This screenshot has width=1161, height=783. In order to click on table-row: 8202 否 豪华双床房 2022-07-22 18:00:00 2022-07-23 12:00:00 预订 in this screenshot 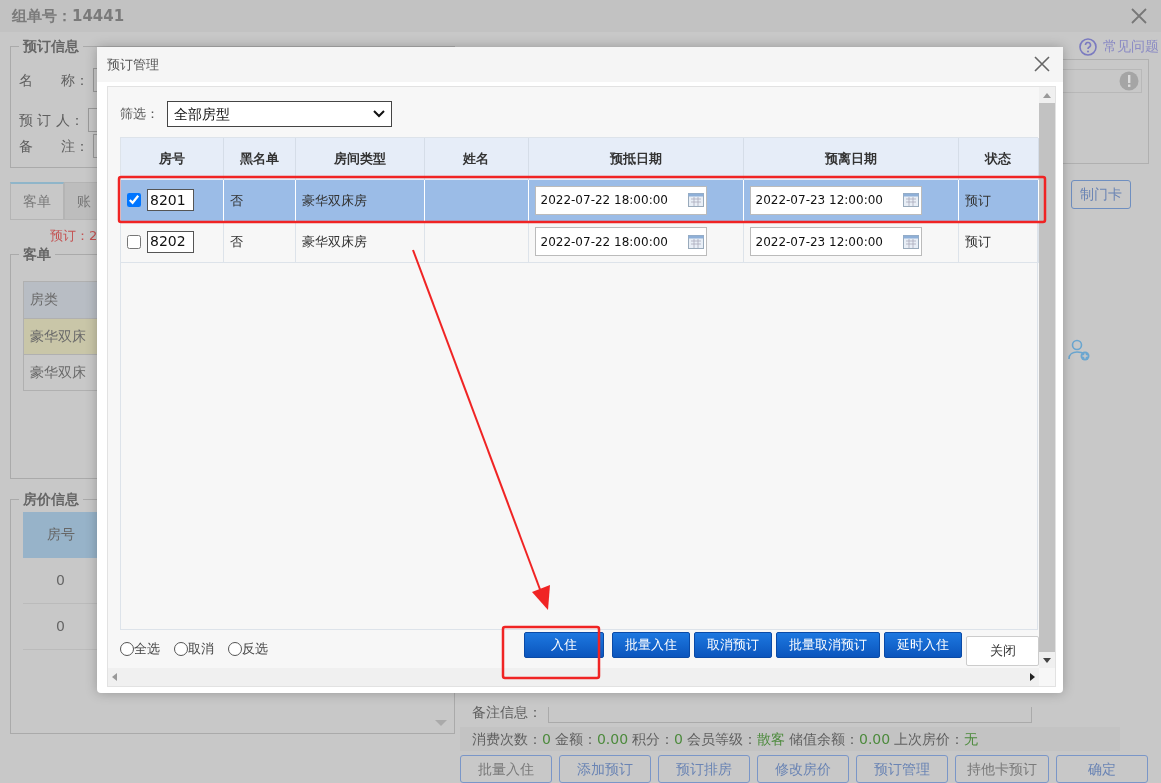, I will do `click(579, 241)`.